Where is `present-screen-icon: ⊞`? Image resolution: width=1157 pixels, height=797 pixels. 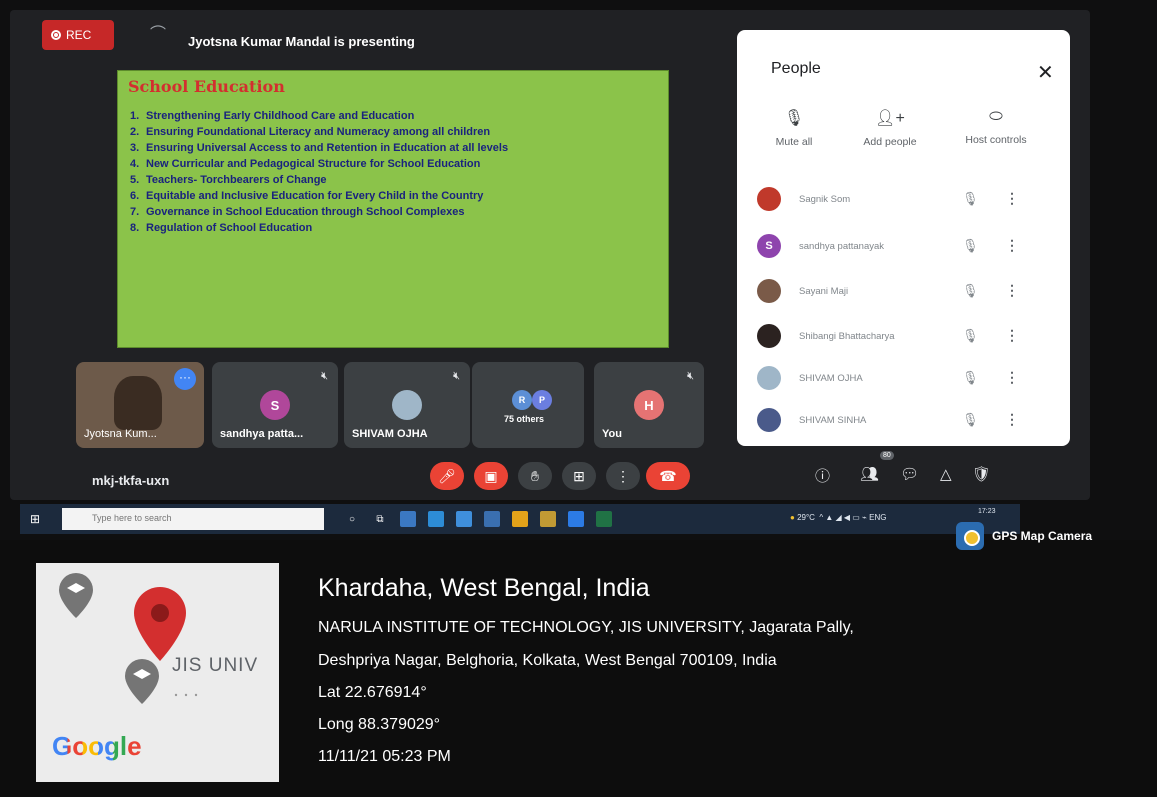 present-screen-icon: ⊞ is located at coordinates (579, 475).